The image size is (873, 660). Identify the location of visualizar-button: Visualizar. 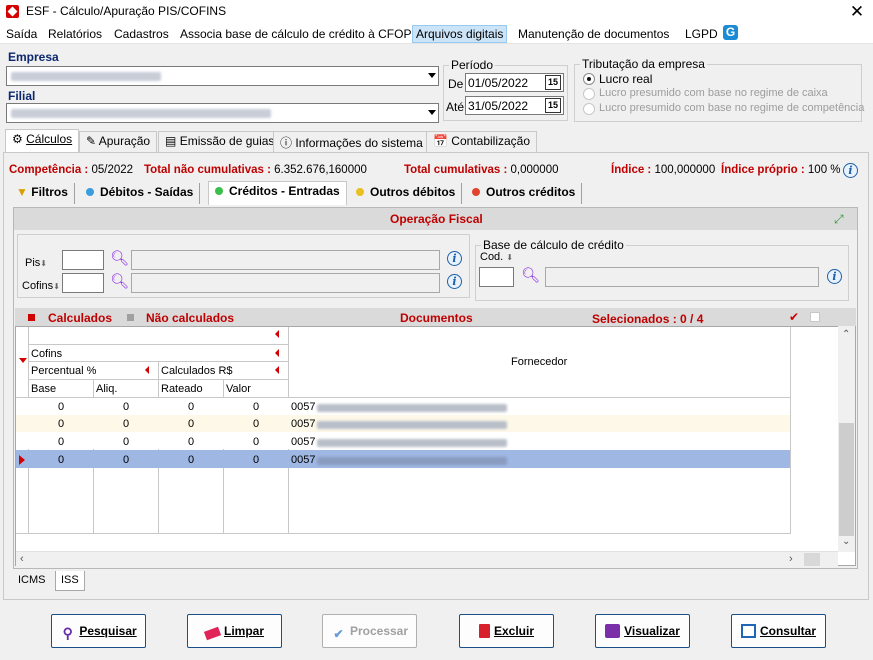
(642, 631).